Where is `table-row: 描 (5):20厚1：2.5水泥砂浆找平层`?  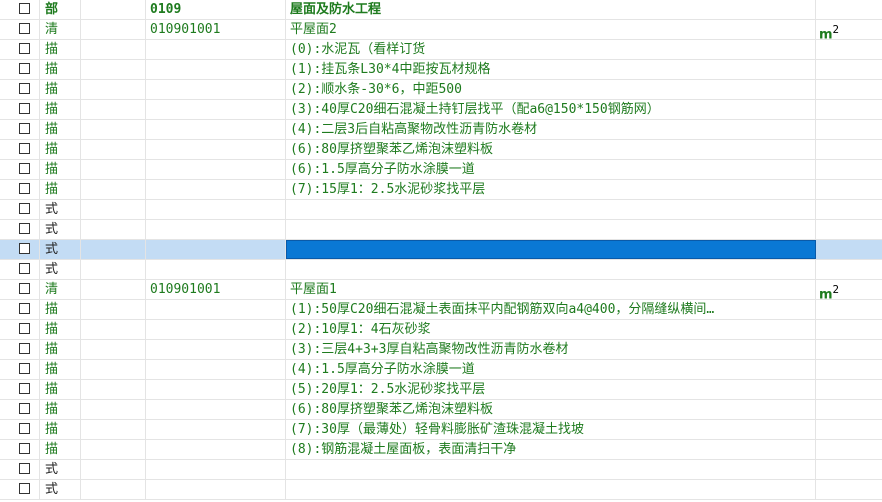
table-row: 描 (5):20厚1：2.5水泥砂浆找平层 is located at coordinates (441, 390).